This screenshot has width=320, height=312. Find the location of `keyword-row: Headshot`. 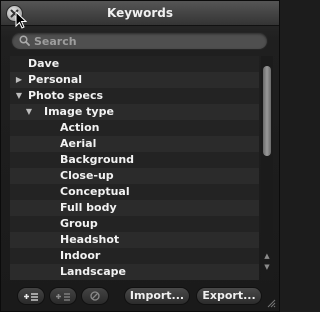

keyword-row: Headshot is located at coordinates (134, 240).